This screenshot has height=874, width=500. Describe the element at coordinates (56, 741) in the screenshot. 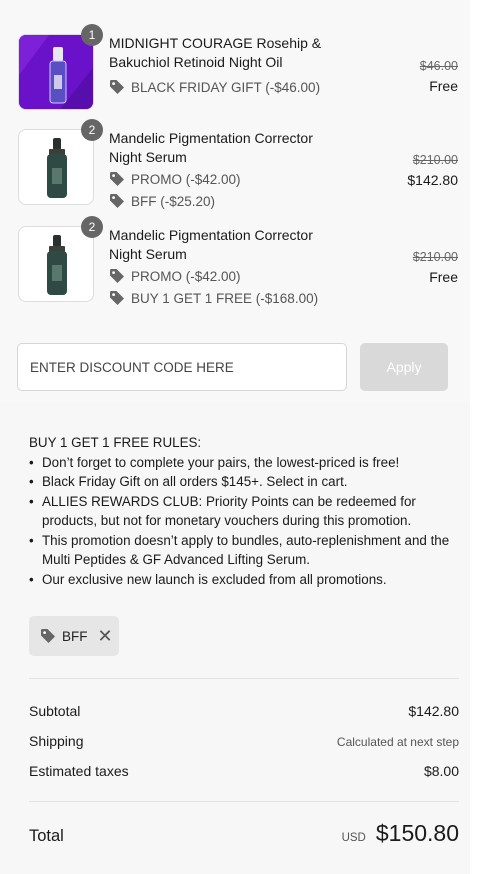

I see `shipping-label: Shipping` at that location.